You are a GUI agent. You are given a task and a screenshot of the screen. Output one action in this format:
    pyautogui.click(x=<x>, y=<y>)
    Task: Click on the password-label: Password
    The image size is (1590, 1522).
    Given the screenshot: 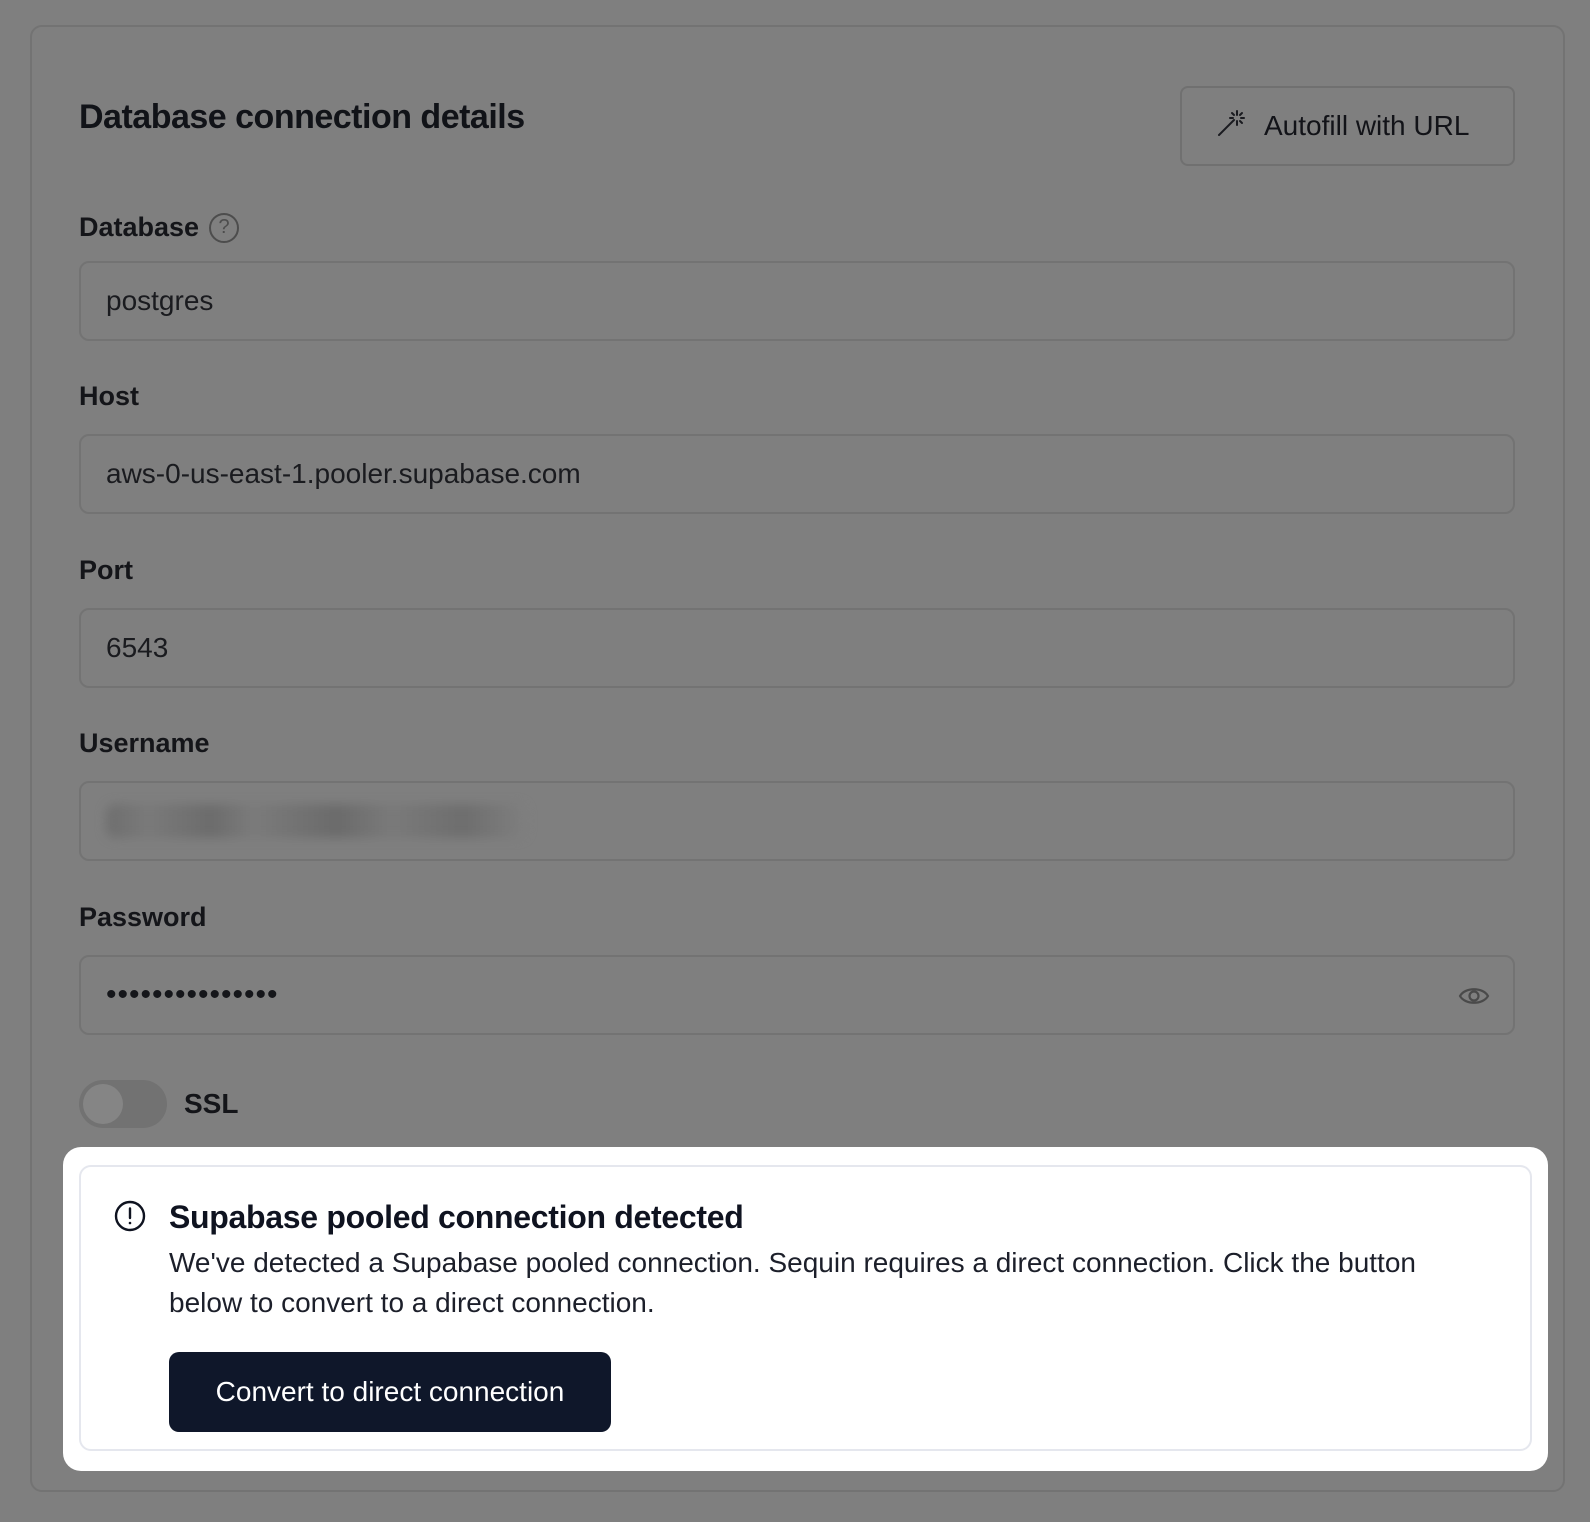 What is the action you would take?
    pyautogui.click(x=143, y=917)
    